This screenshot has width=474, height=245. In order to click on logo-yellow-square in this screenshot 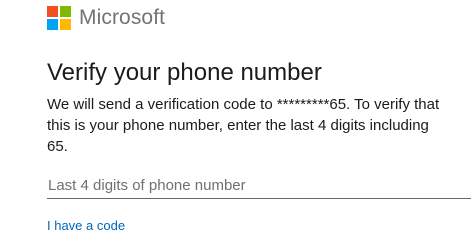, I will do `click(65, 24)`.